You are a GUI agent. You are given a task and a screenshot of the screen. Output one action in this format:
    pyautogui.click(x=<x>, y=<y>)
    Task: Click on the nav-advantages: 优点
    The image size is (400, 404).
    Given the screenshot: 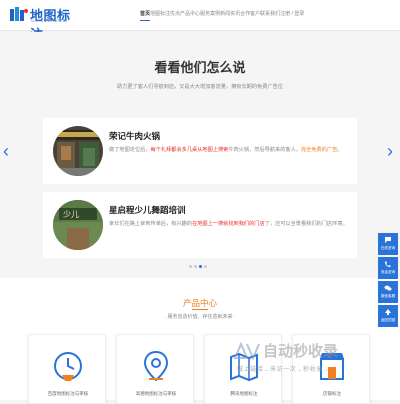 What is the action you would take?
    pyautogui.click(x=175, y=15)
    